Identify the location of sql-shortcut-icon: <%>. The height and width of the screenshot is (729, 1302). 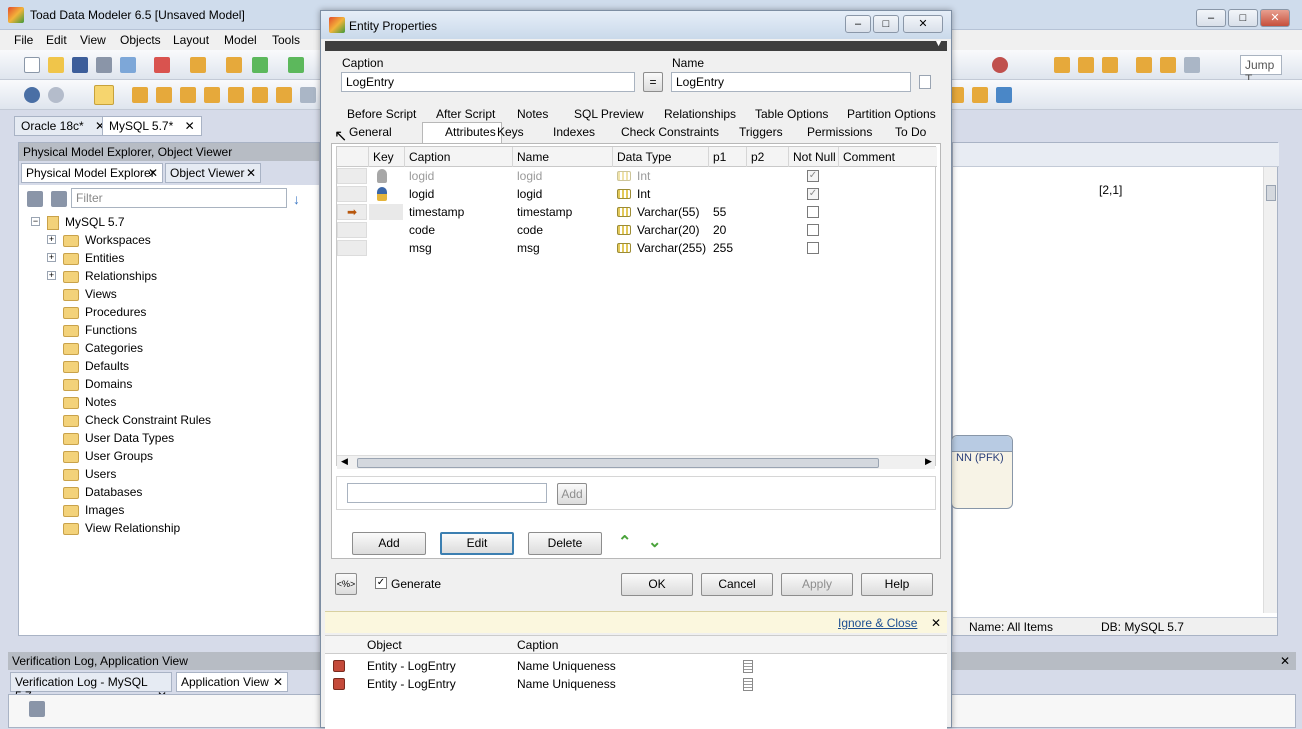
(346, 584).